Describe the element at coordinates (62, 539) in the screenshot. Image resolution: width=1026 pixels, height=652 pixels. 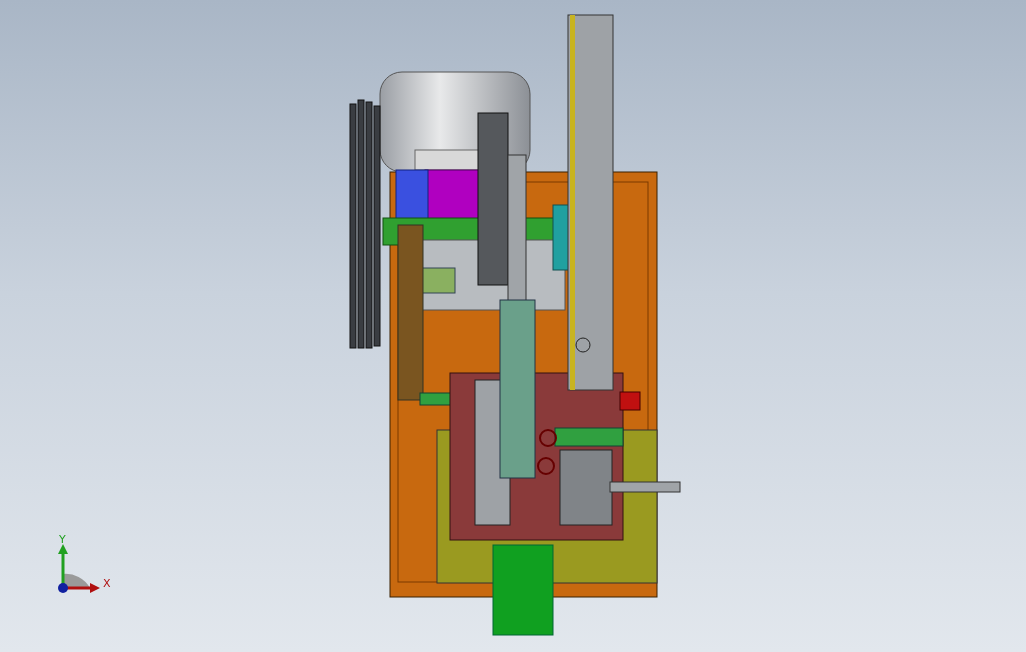
I see `axis-label: Y` at that location.